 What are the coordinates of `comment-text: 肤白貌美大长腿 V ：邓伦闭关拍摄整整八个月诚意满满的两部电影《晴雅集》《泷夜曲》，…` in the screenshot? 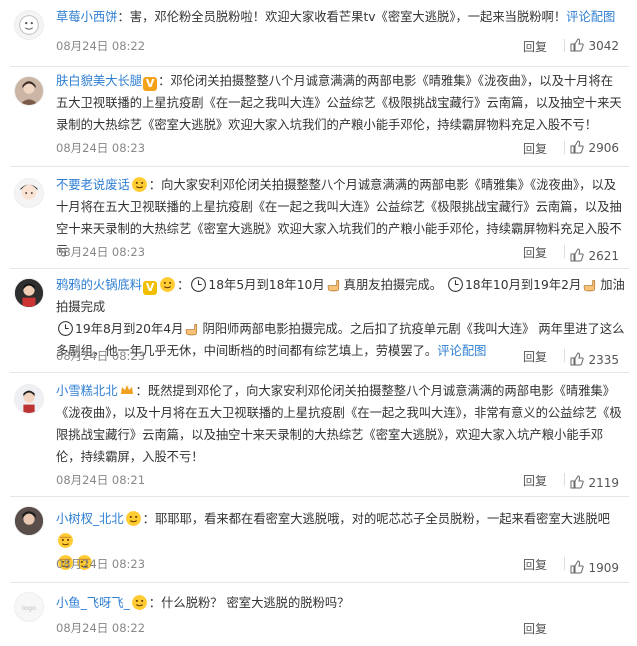 It's located at (340, 103).